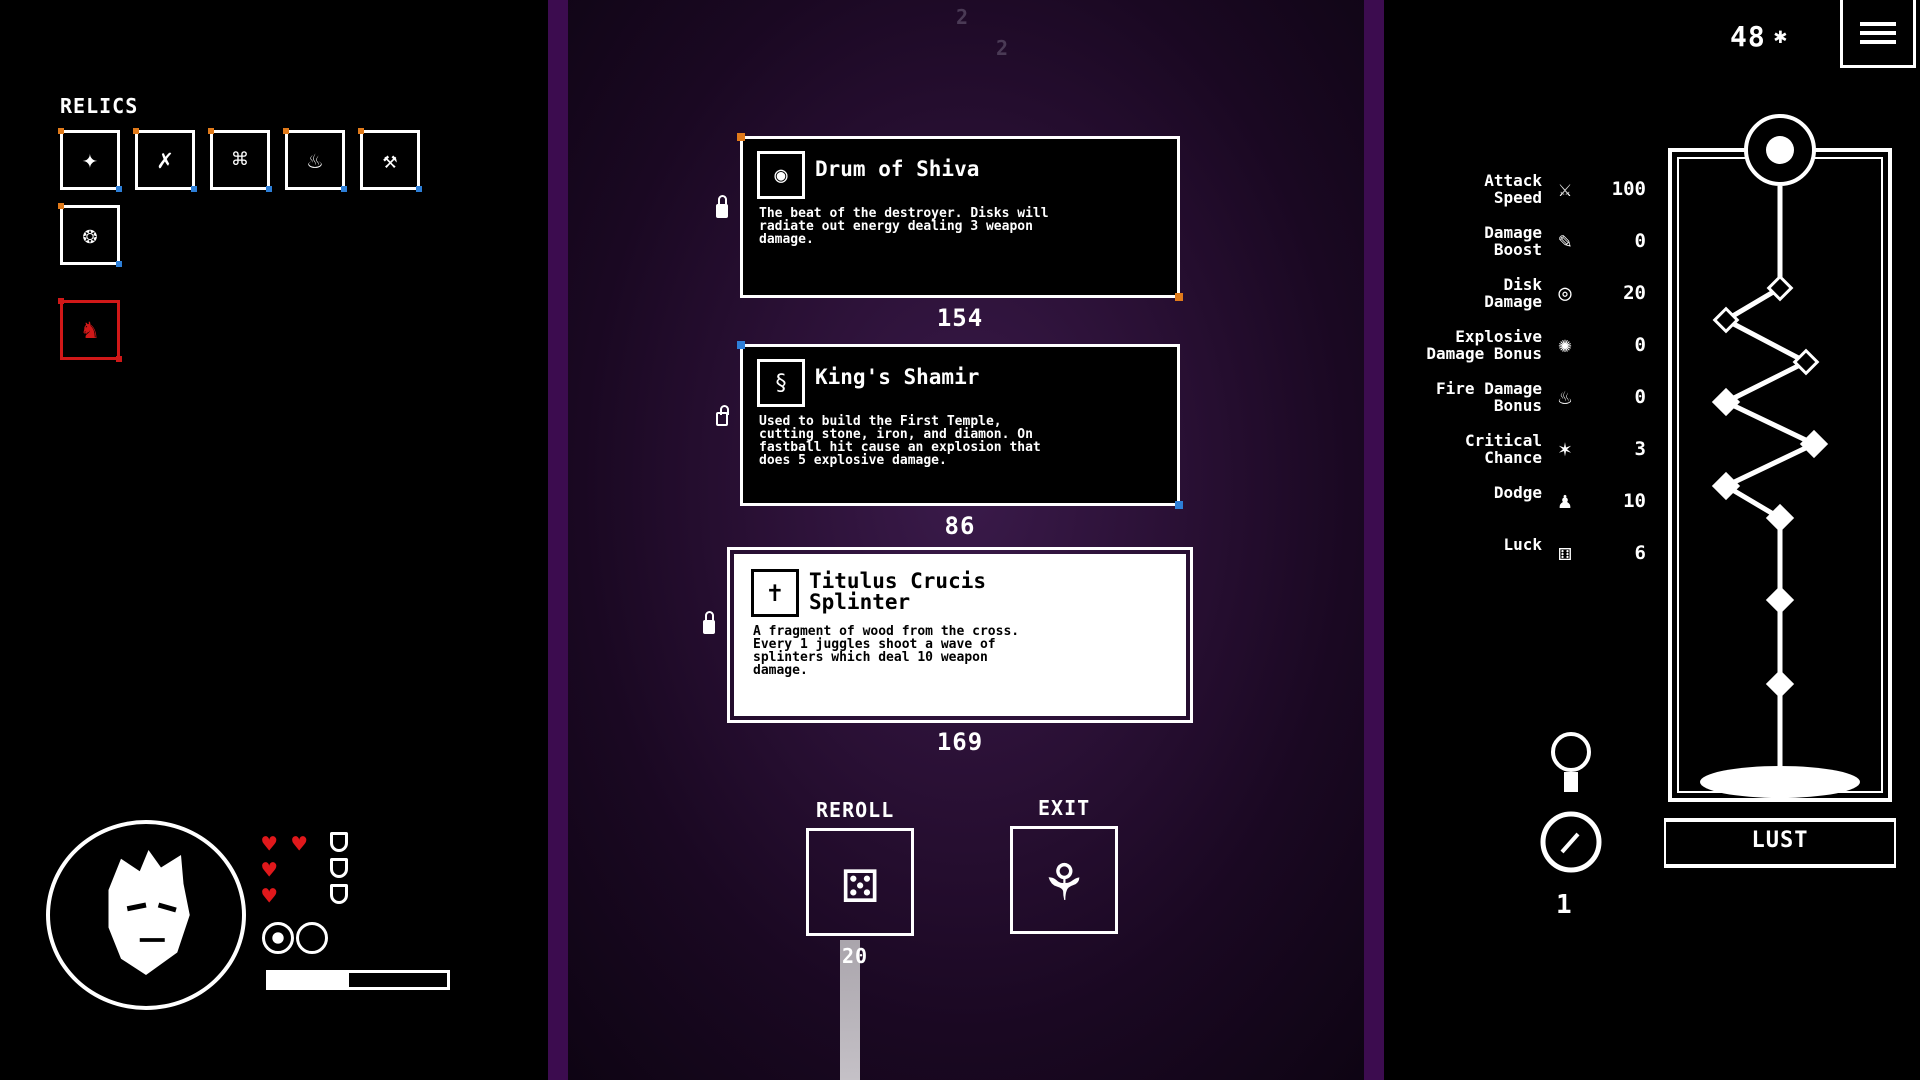  Describe the element at coordinates (1565, 189) in the screenshot. I see `sword-icon: ⚔` at that location.